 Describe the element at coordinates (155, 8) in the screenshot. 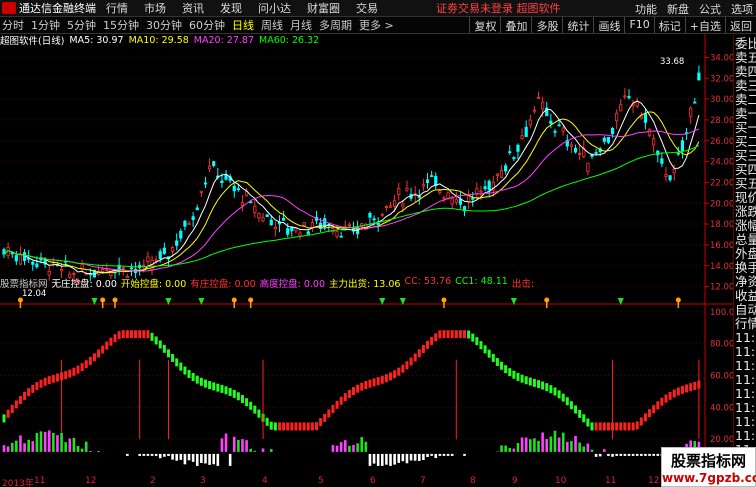

I see `menu-item-market: 市场` at that location.